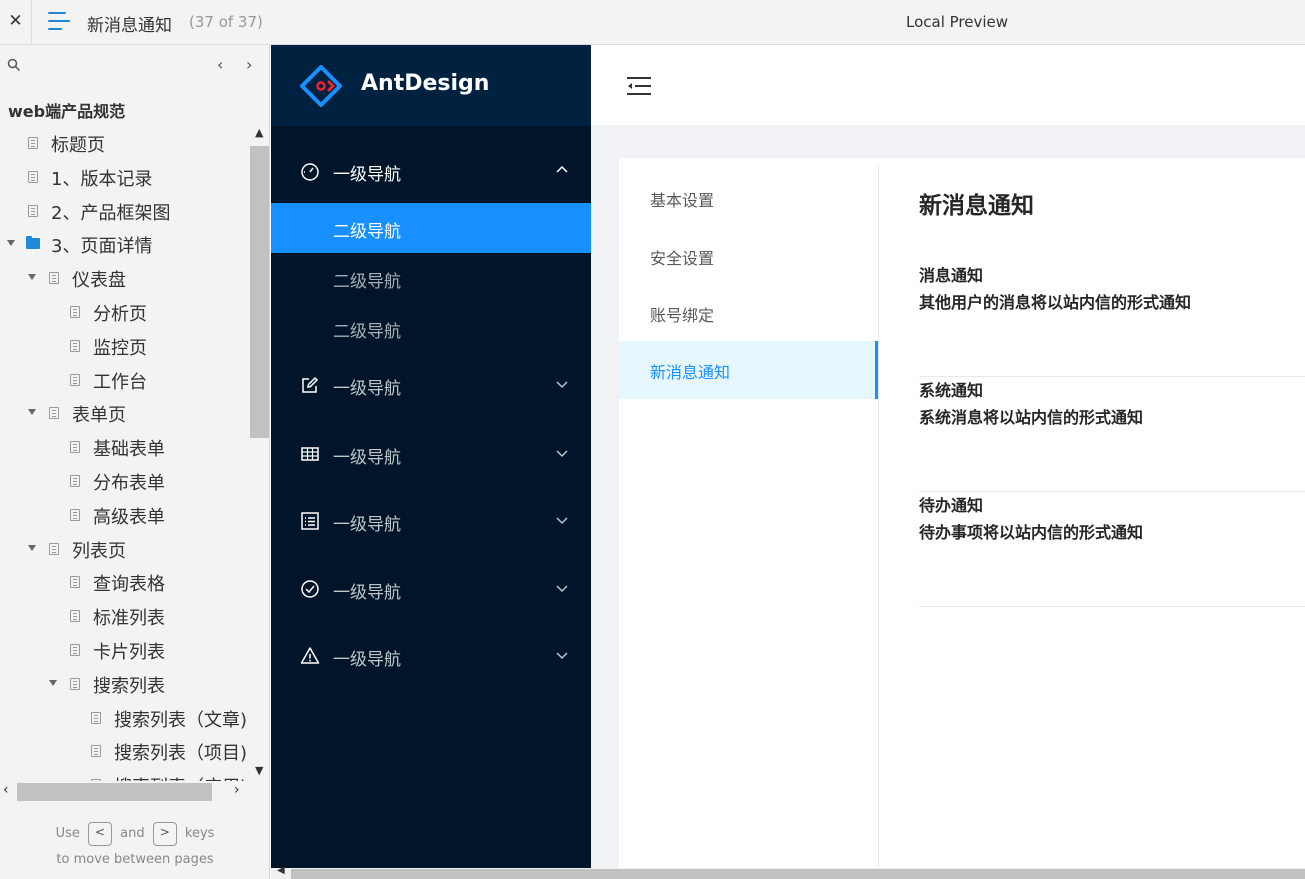 The image size is (1305, 879). Describe the element at coordinates (125, 616) in the screenshot. I see `sitemap-item: 标准列表` at that location.